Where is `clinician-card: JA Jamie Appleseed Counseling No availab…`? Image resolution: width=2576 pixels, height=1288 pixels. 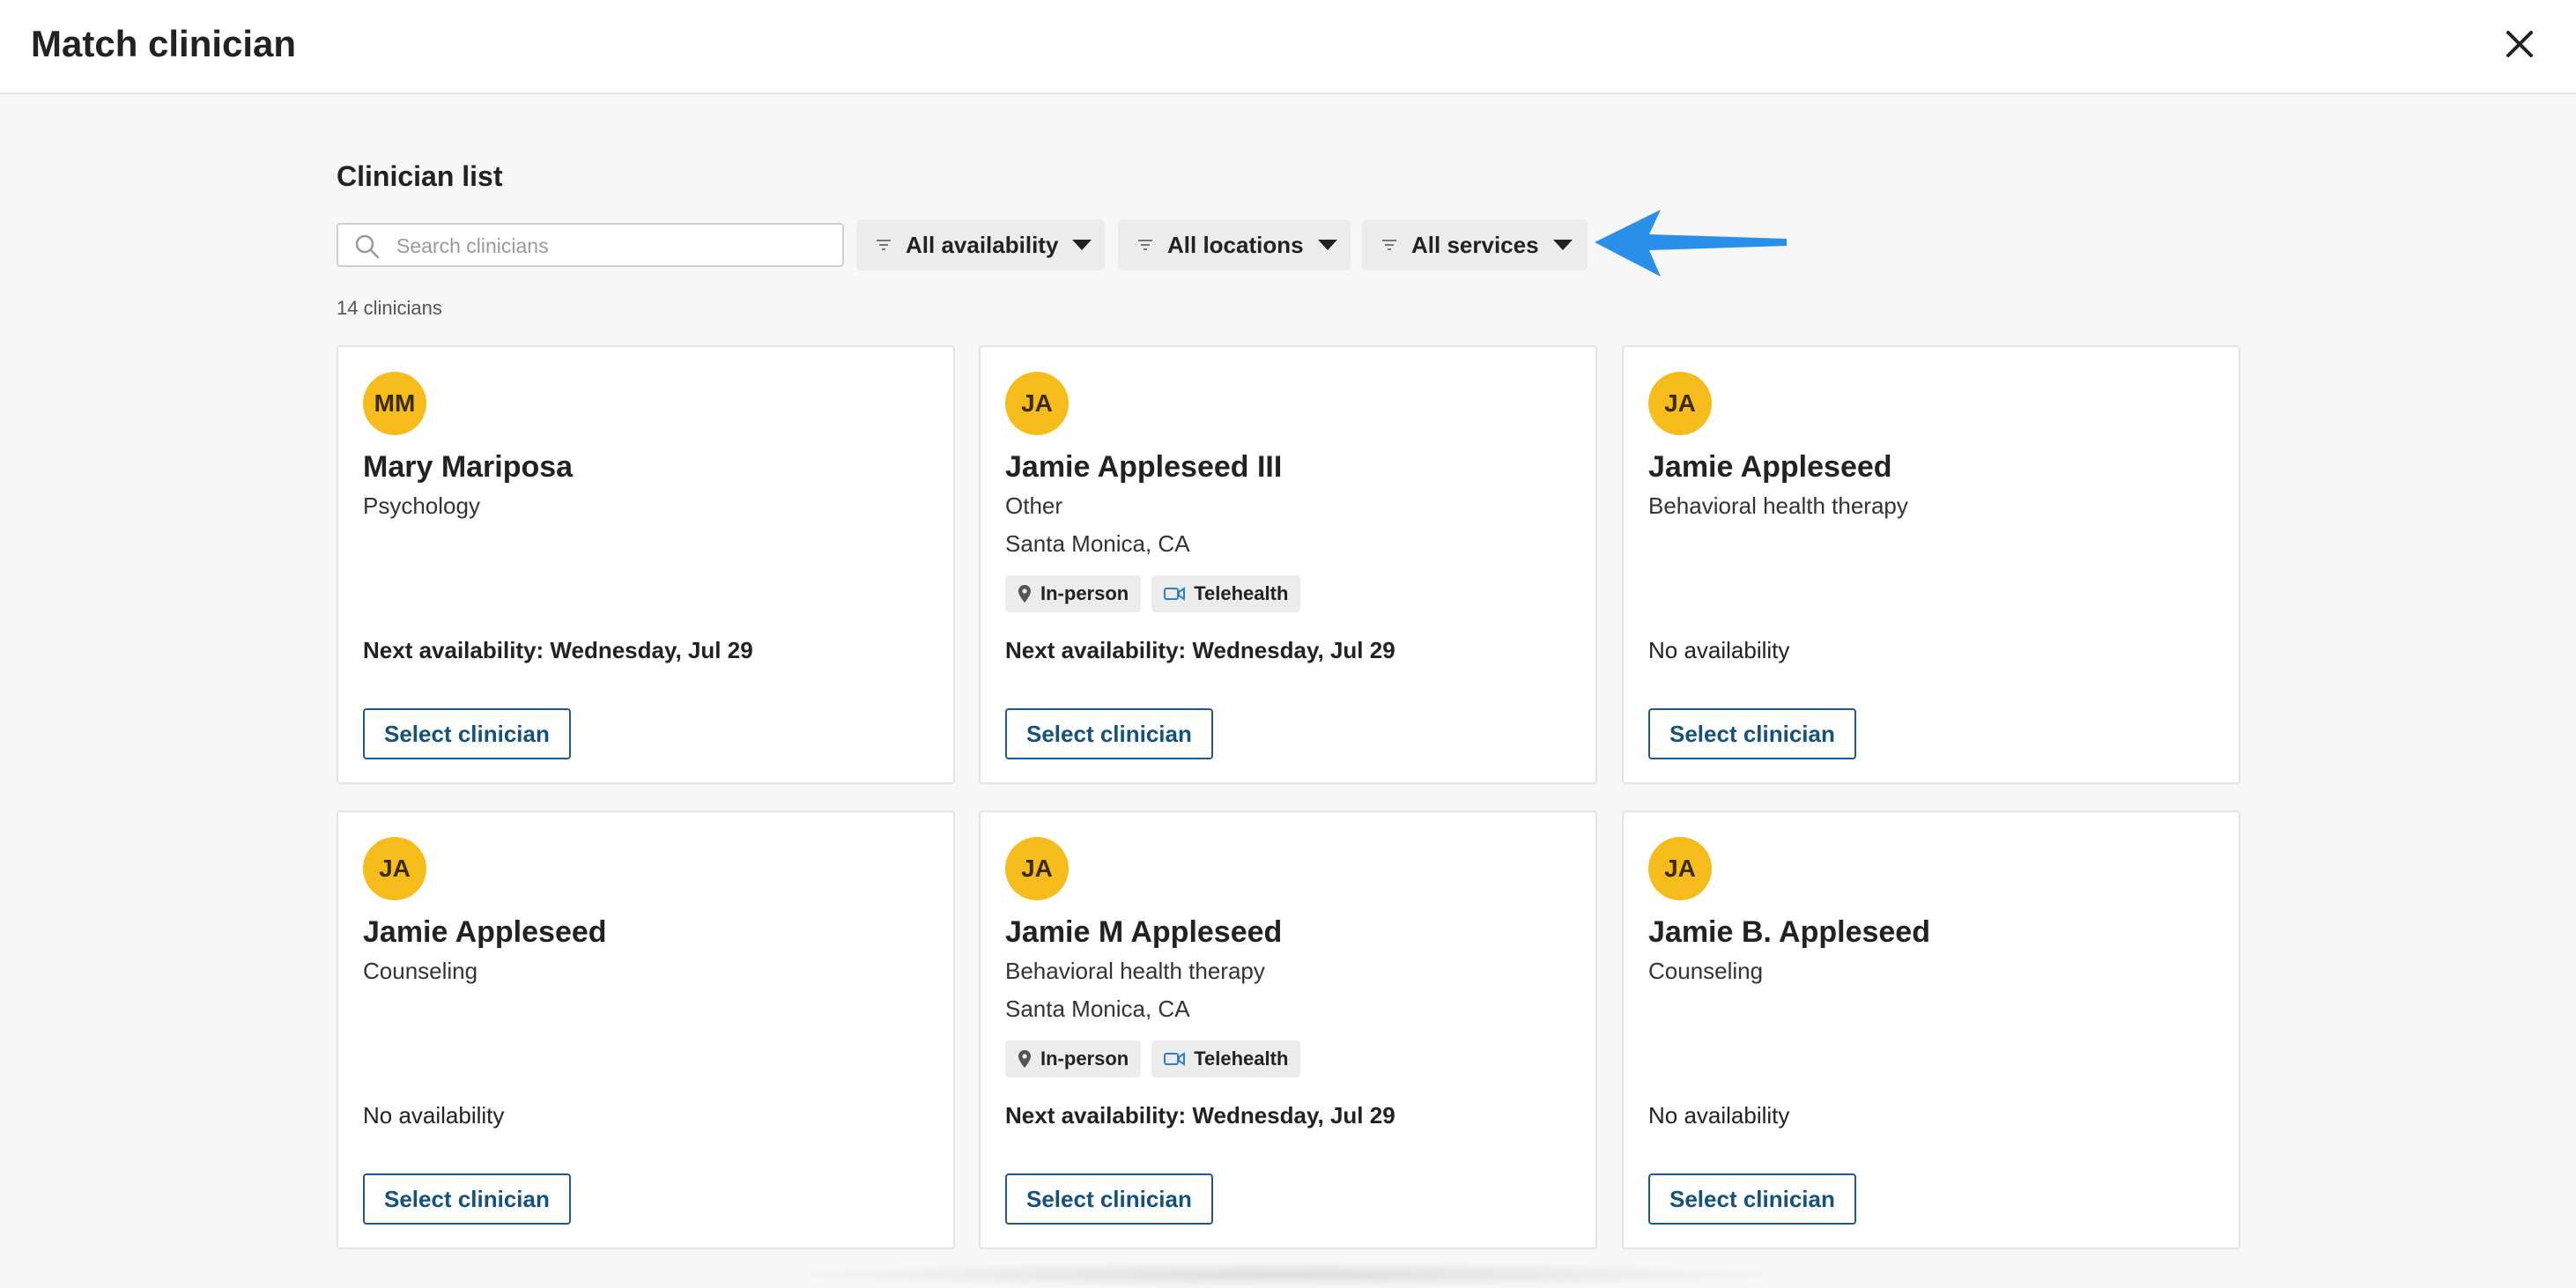
clinician-card: JA Jamie Appleseed Counseling No availab… is located at coordinates (646, 1030).